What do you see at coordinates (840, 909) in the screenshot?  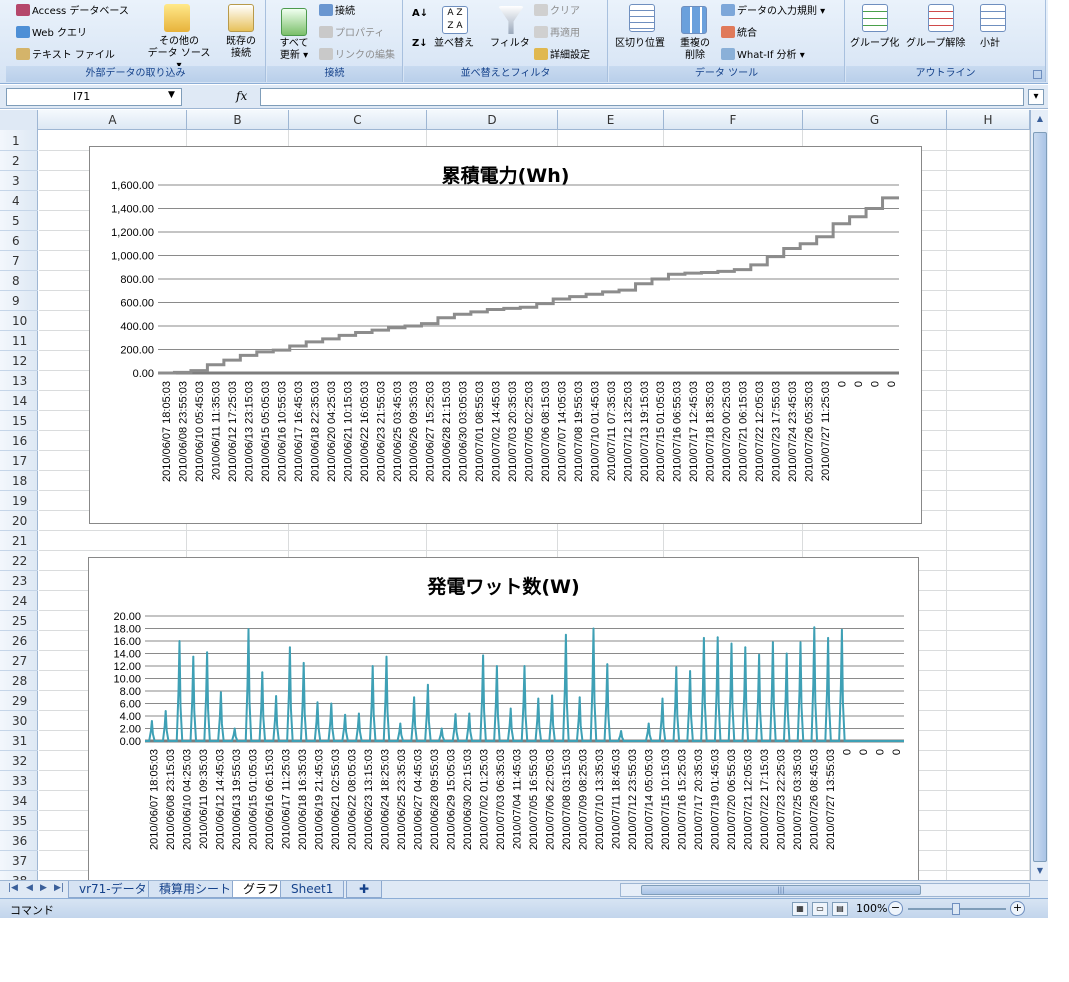 I see `page-break-view-icon: ▤` at bounding box center [840, 909].